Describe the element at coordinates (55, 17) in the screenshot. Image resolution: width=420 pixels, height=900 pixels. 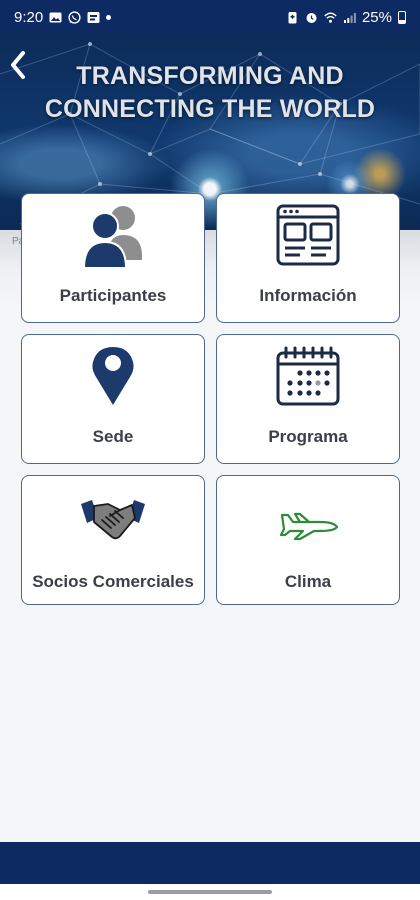
I see `gallery-icon` at that location.